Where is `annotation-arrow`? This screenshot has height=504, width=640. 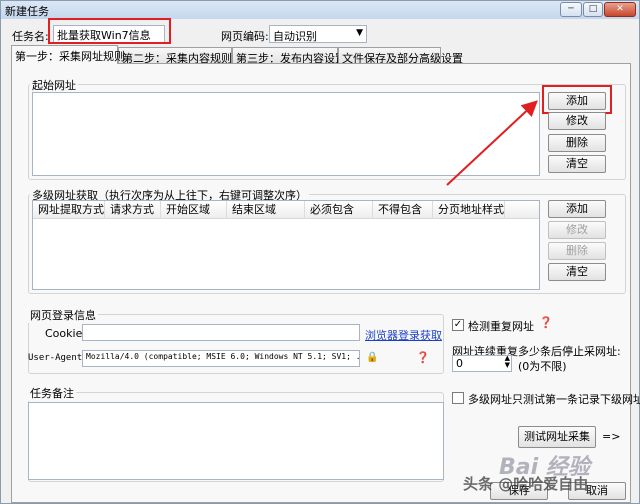 annotation-arrow is located at coordinates (492, 143).